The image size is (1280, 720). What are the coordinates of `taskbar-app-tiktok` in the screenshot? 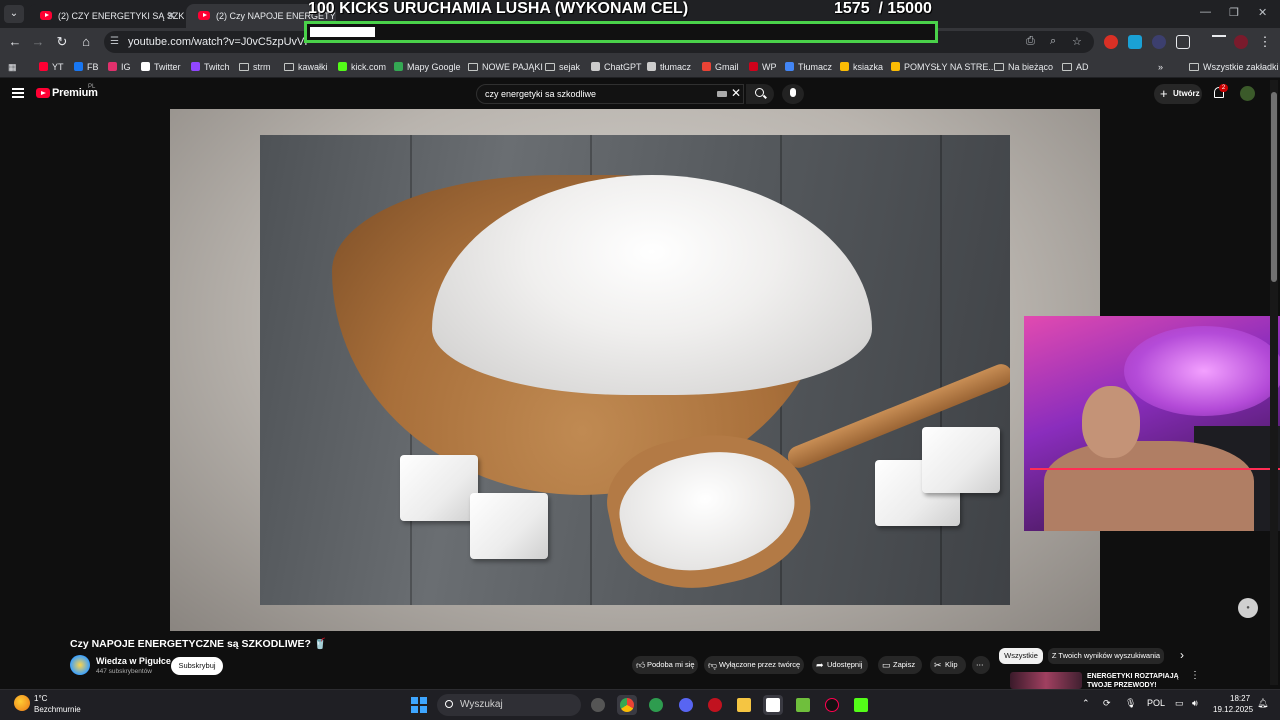 It's located at (832, 705).